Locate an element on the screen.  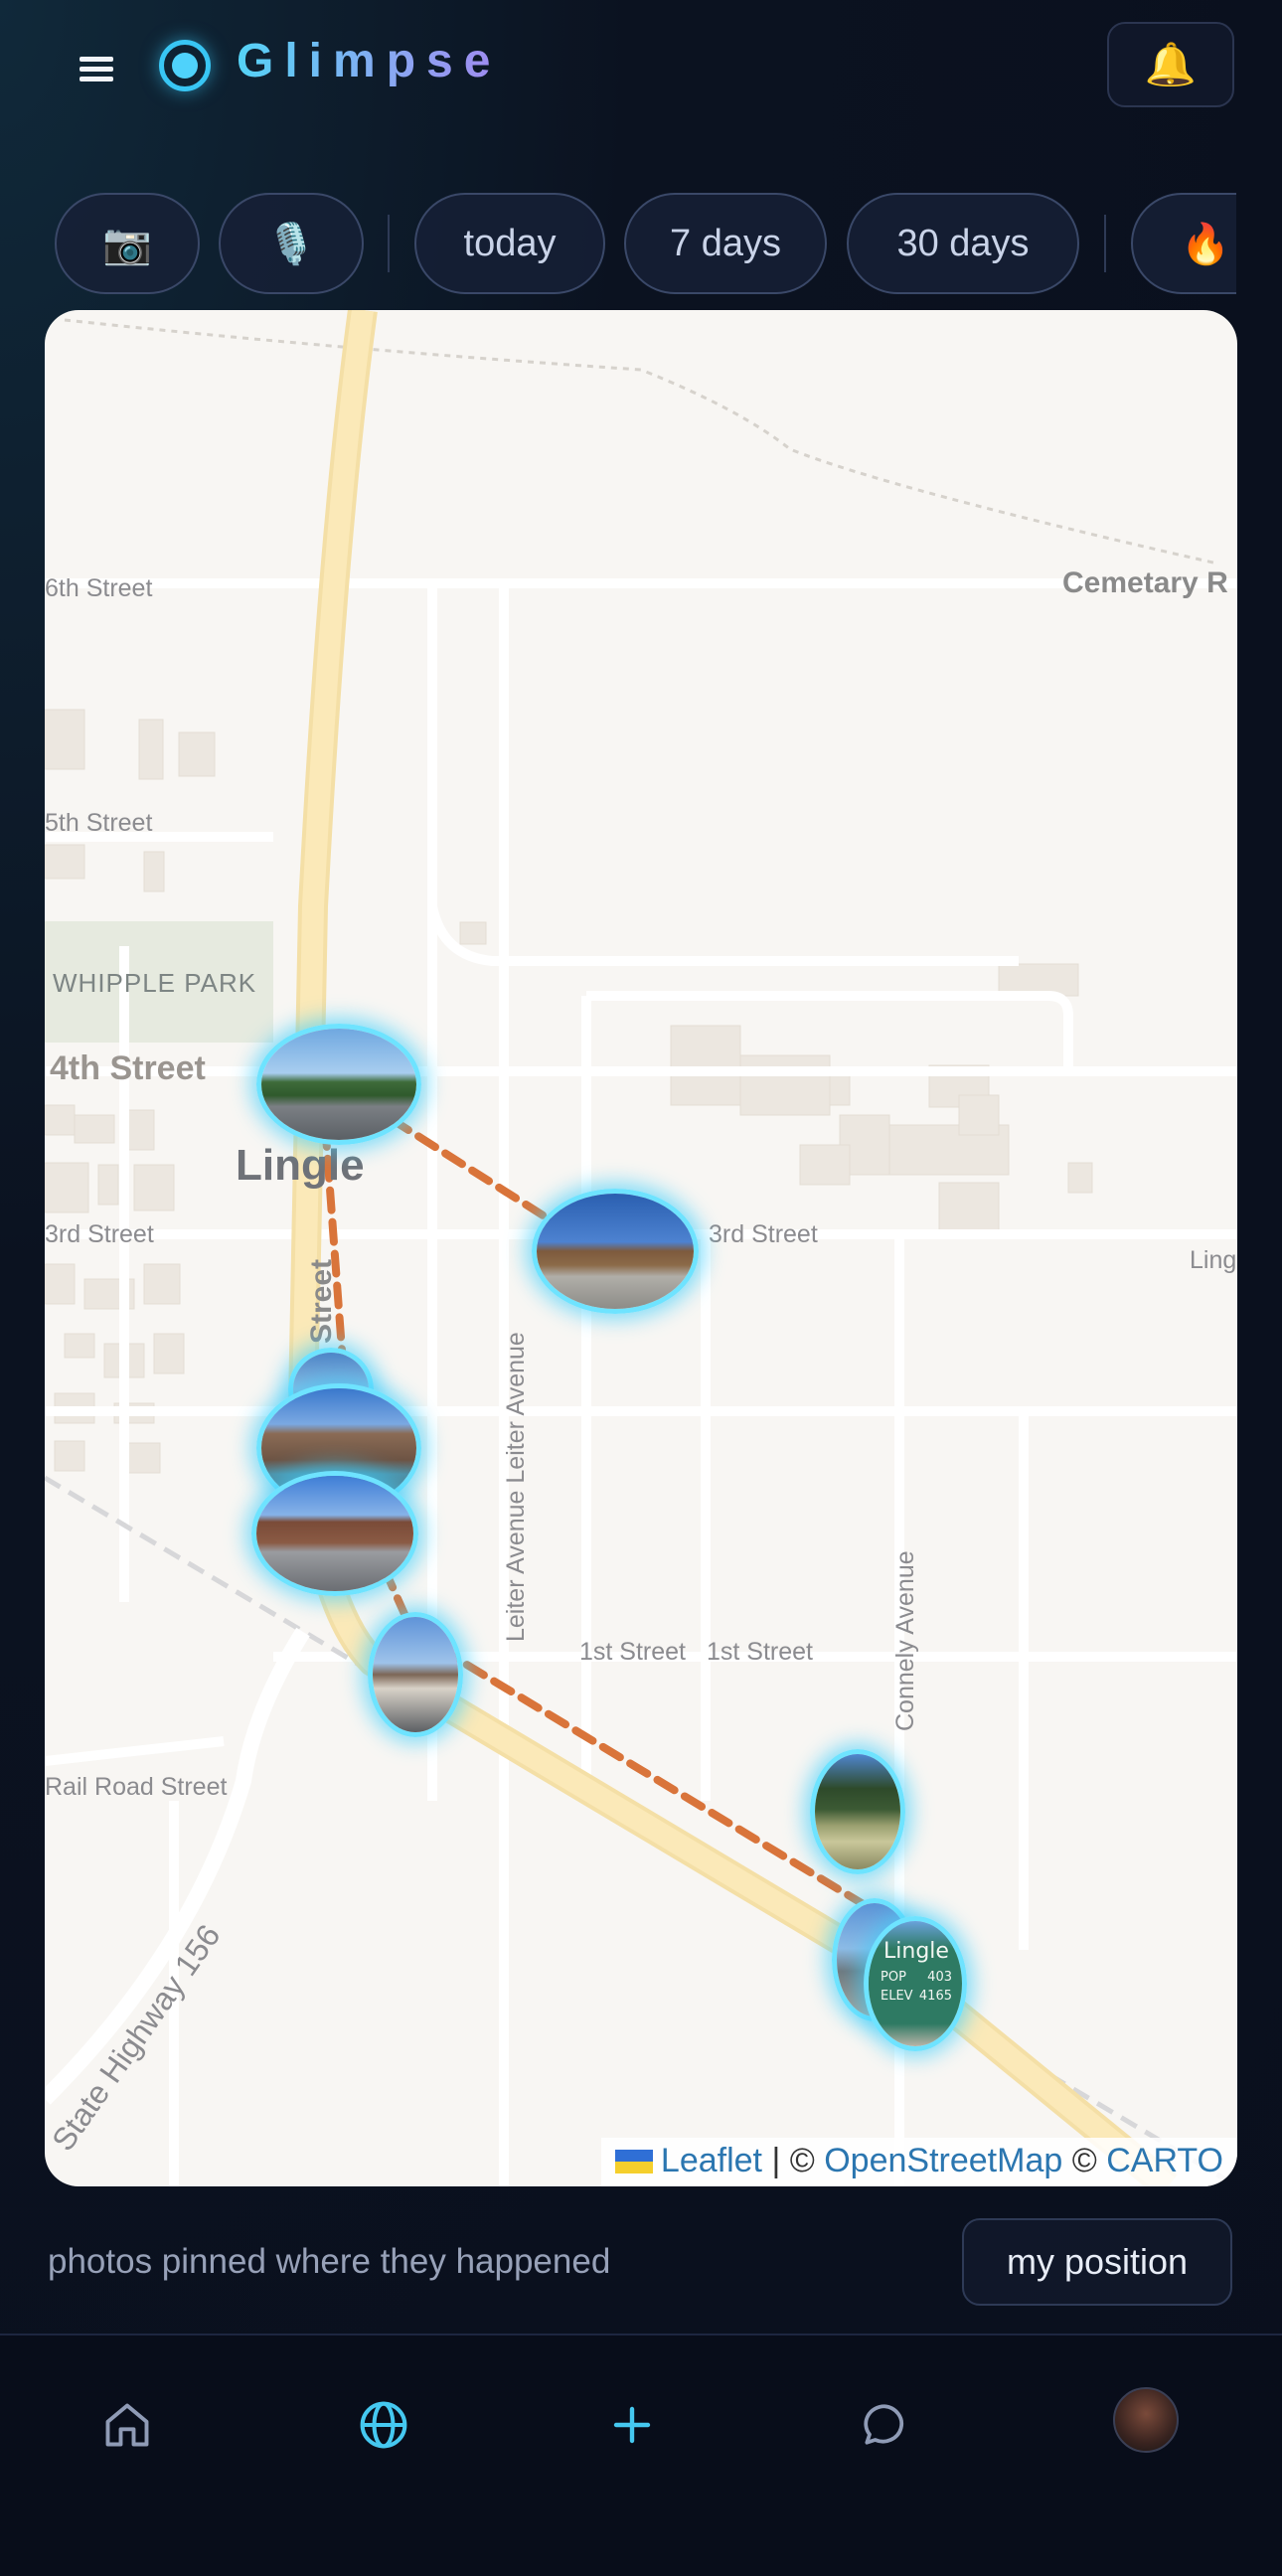
park-label: WHIPPLE PARK is located at coordinates (155, 983).